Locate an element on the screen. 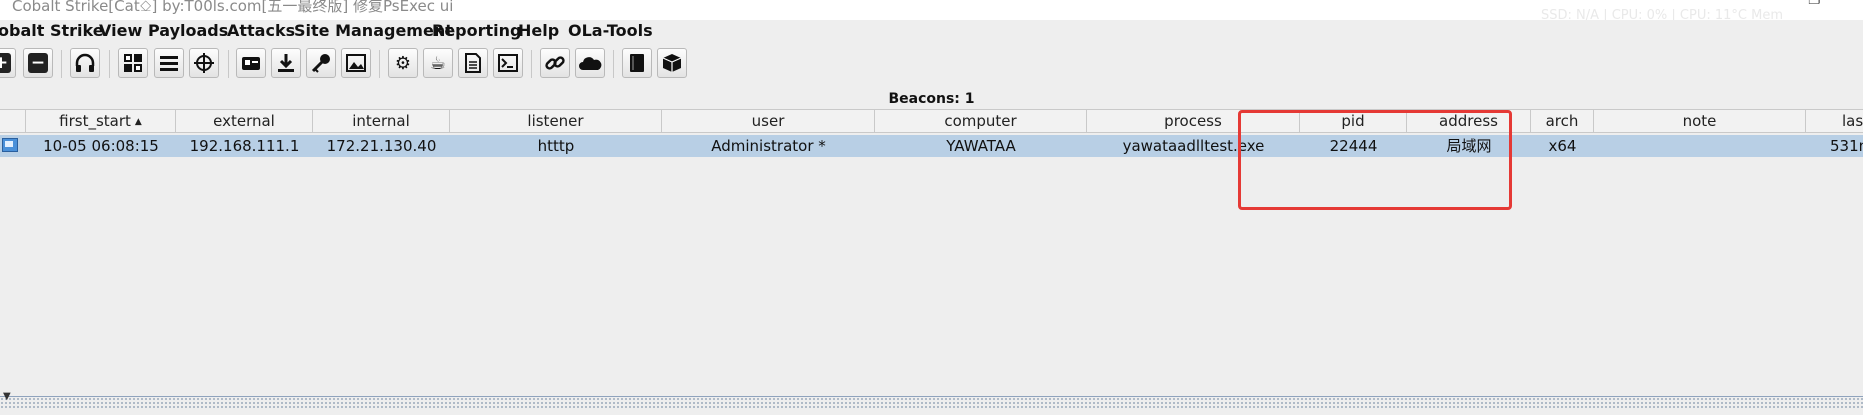 Image resolution: width=1863 pixels, height=415 pixels. cell-note is located at coordinates (1700, 146).